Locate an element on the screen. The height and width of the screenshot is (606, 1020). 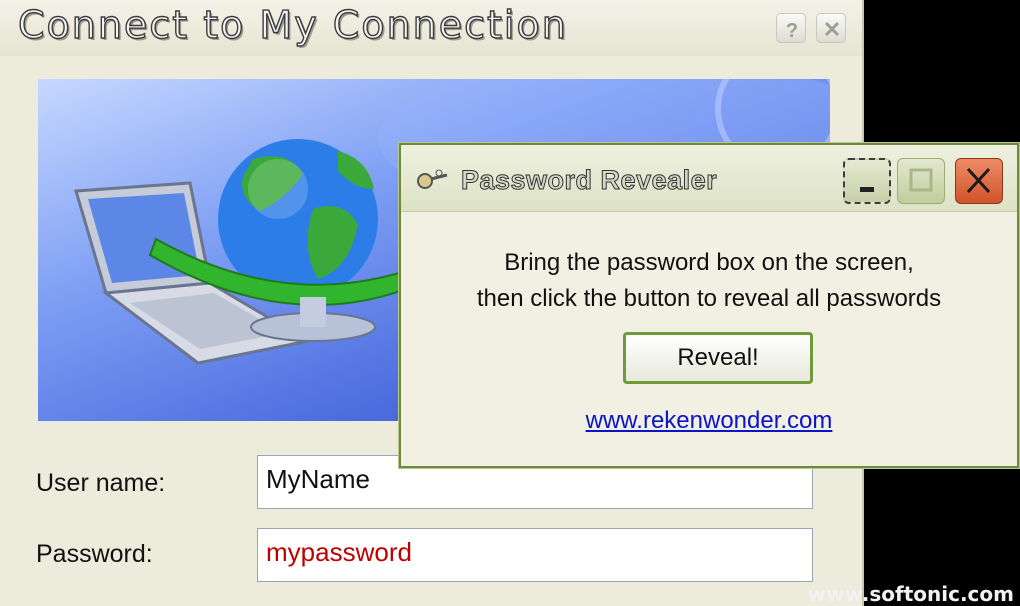
close-button is located at coordinates (831, 28).